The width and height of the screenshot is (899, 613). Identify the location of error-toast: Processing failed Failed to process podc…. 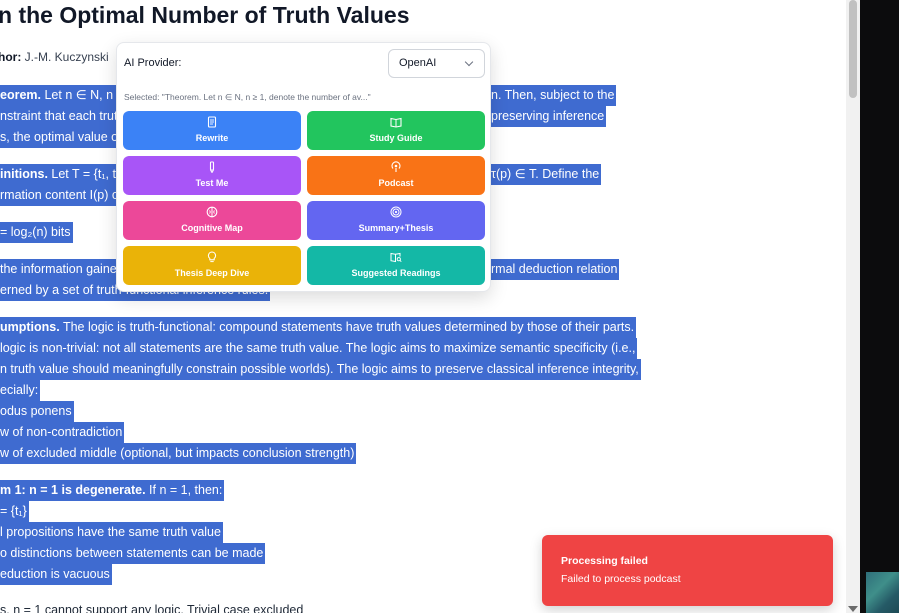
(687, 570).